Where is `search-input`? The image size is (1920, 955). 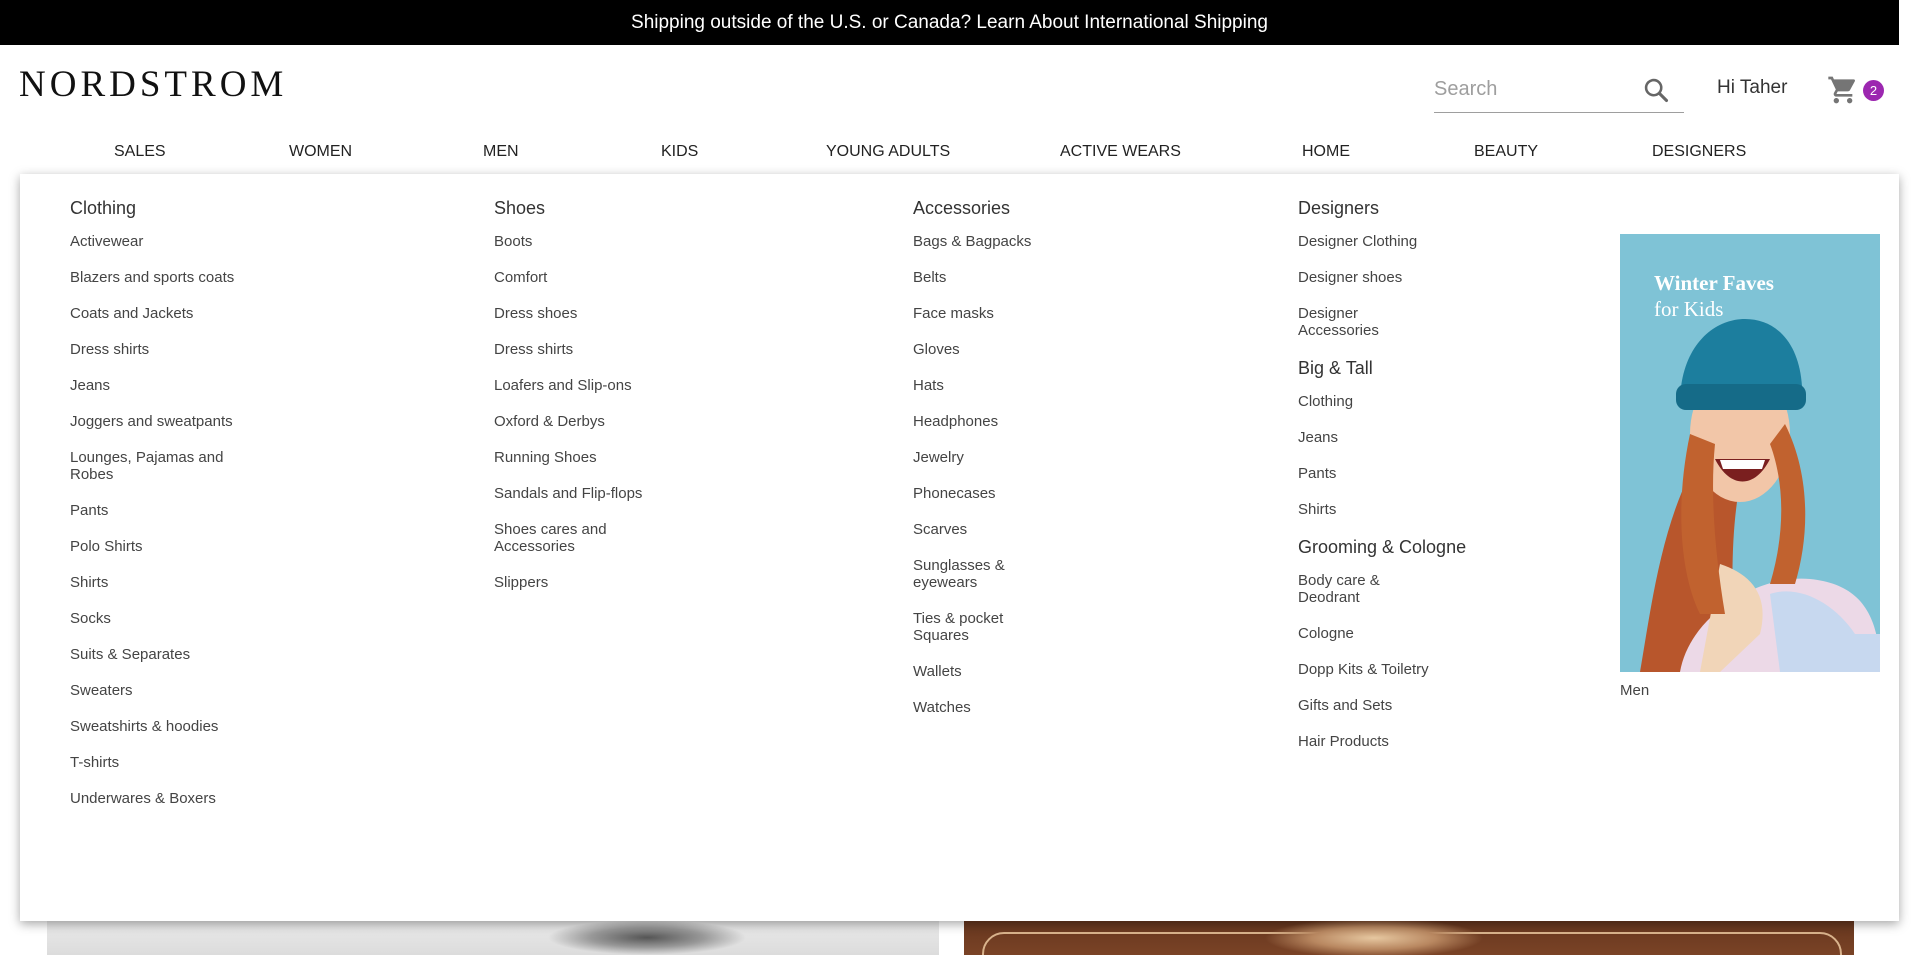 search-input is located at coordinates (1534, 89).